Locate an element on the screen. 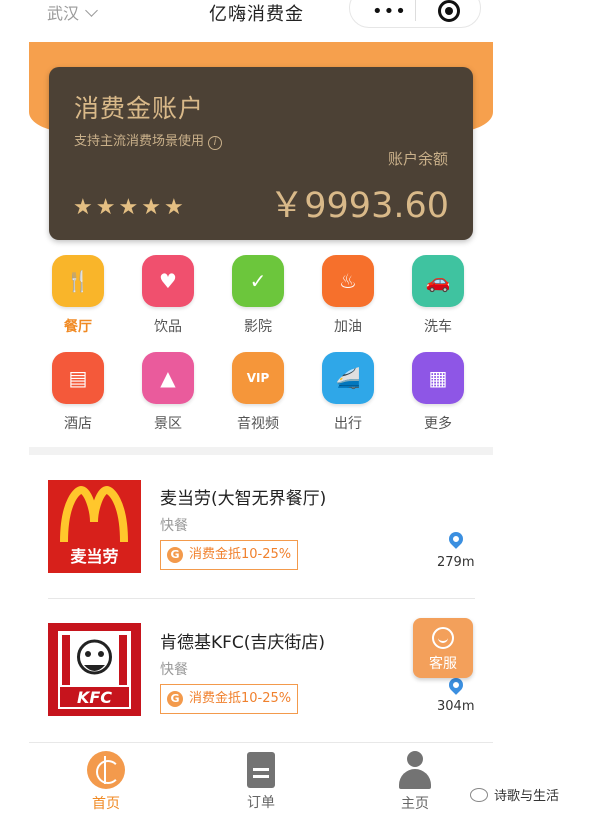 The width and height of the screenshot is (589, 819). category-travel: 🚄 出行 is located at coordinates (348, 392).